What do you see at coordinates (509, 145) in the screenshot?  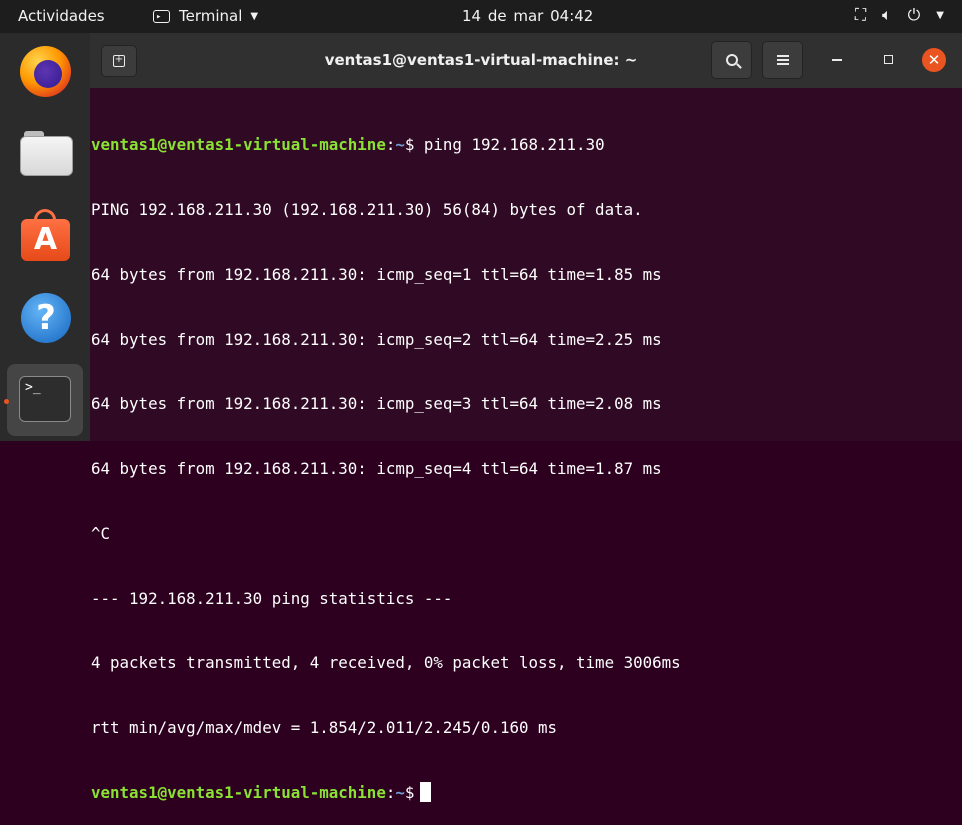 I see `command-text: ping 192.168.211.30` at bounding box center [509, 145].